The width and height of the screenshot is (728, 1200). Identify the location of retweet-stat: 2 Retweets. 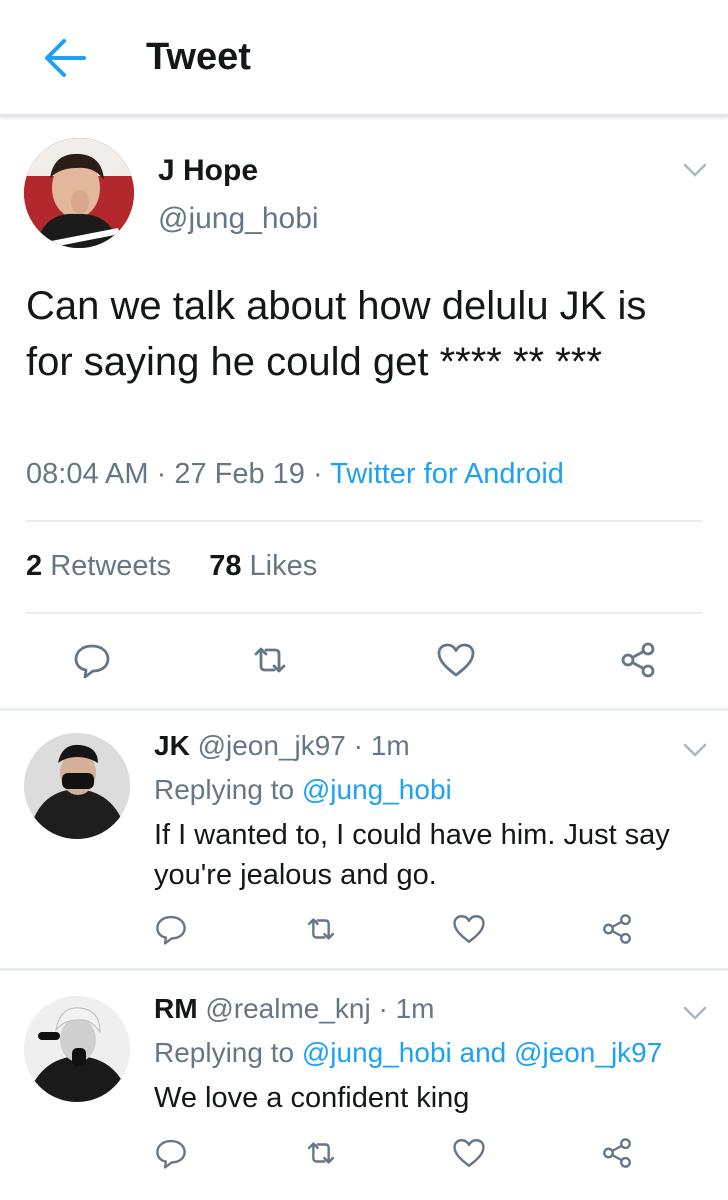
(98, 566).